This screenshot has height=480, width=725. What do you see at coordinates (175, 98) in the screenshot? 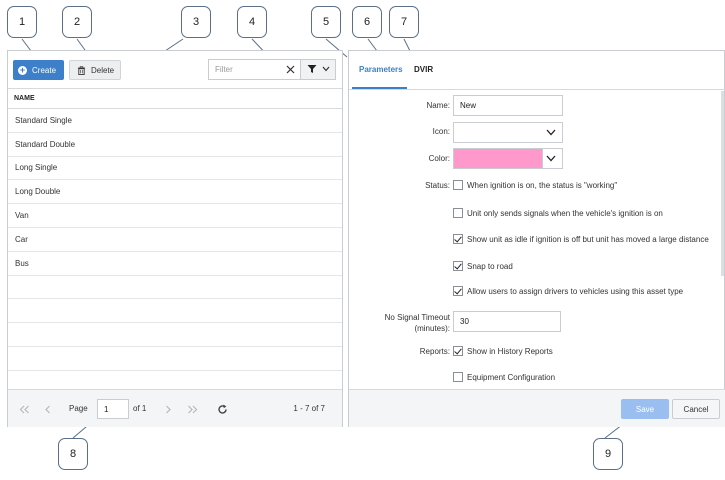
I see `name-column-header: NAME` at bounding box center [175, 98].